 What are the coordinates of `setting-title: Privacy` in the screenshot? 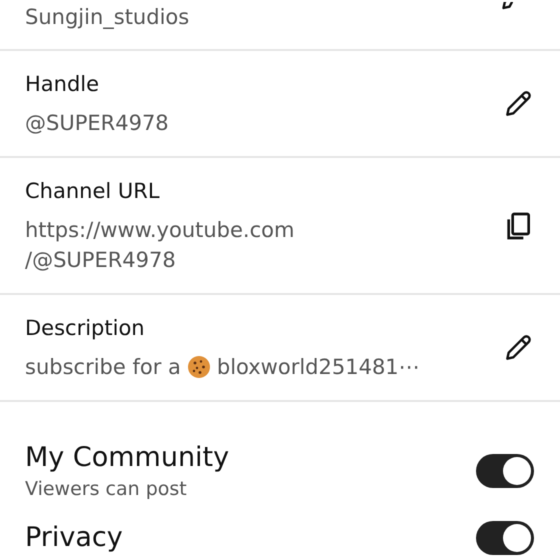 It's located at (74, 538).